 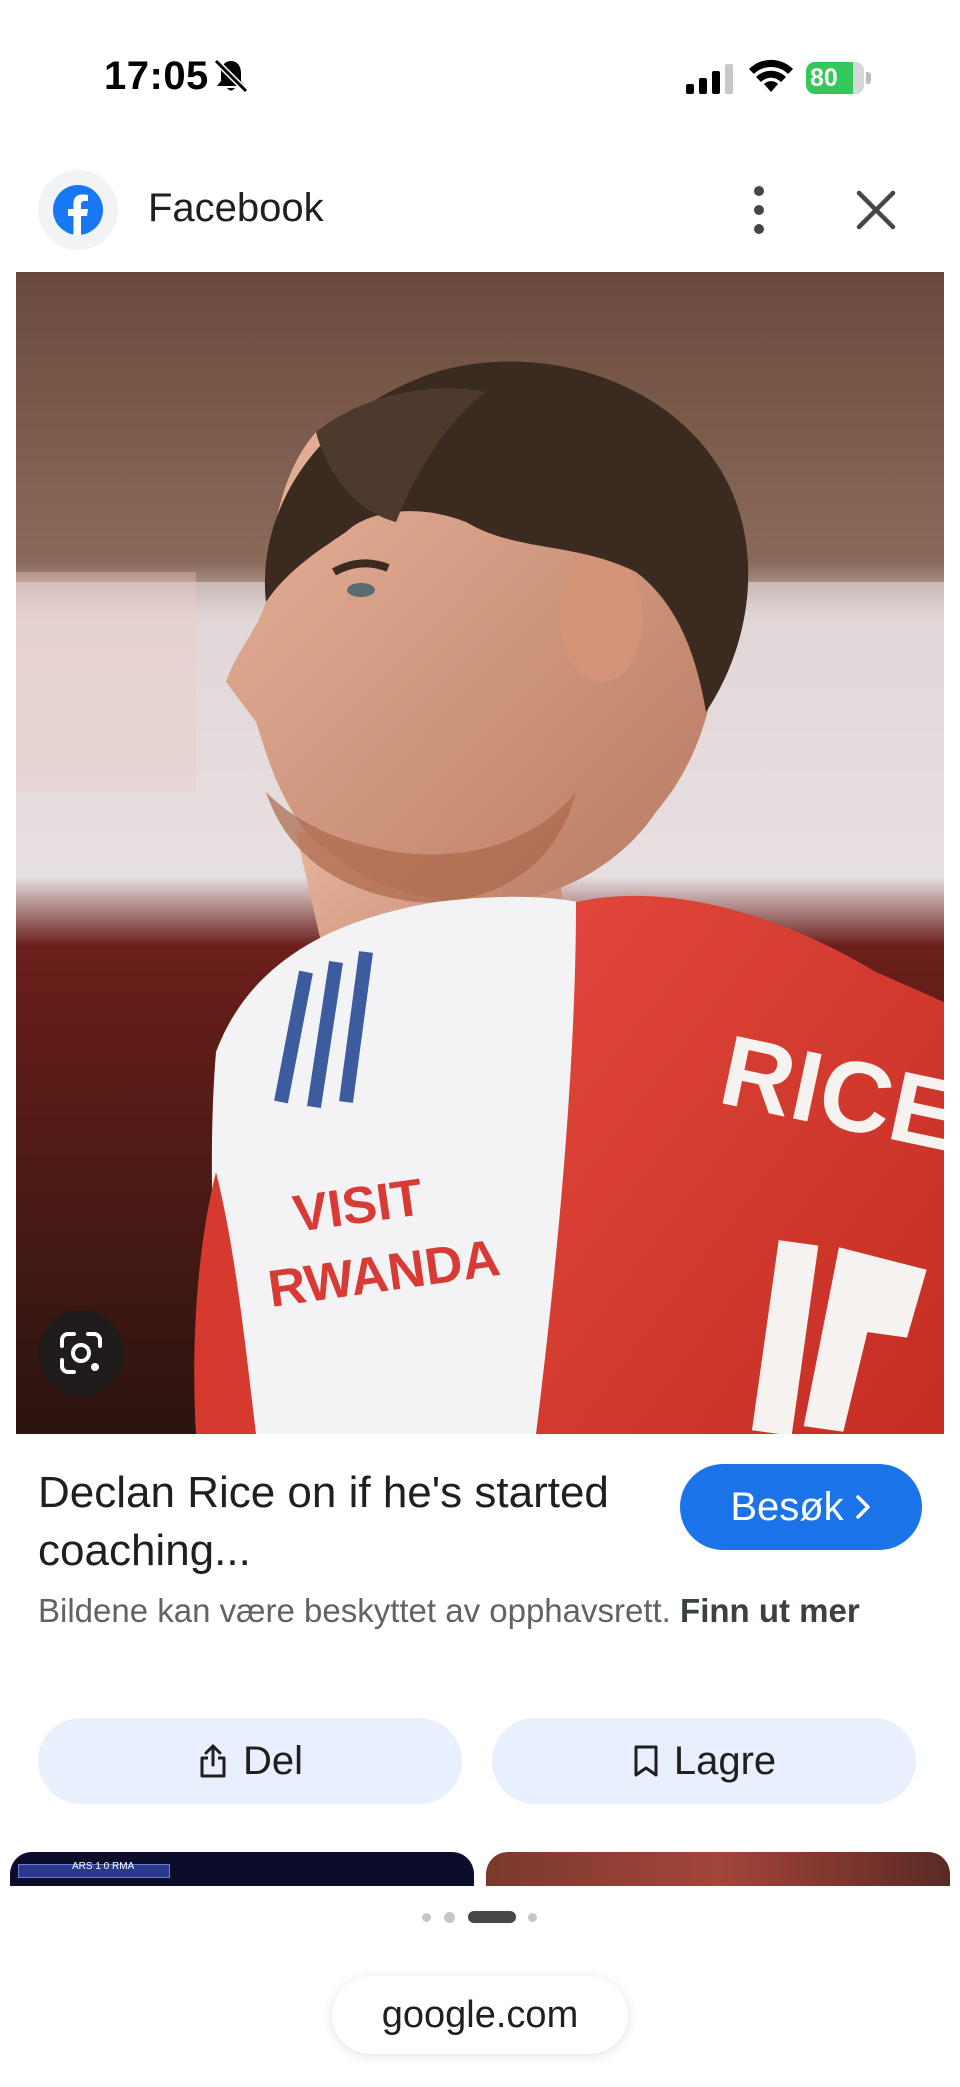 I want to click on learn-more-link: Finn ut mer, so click(x=770, y=1610).